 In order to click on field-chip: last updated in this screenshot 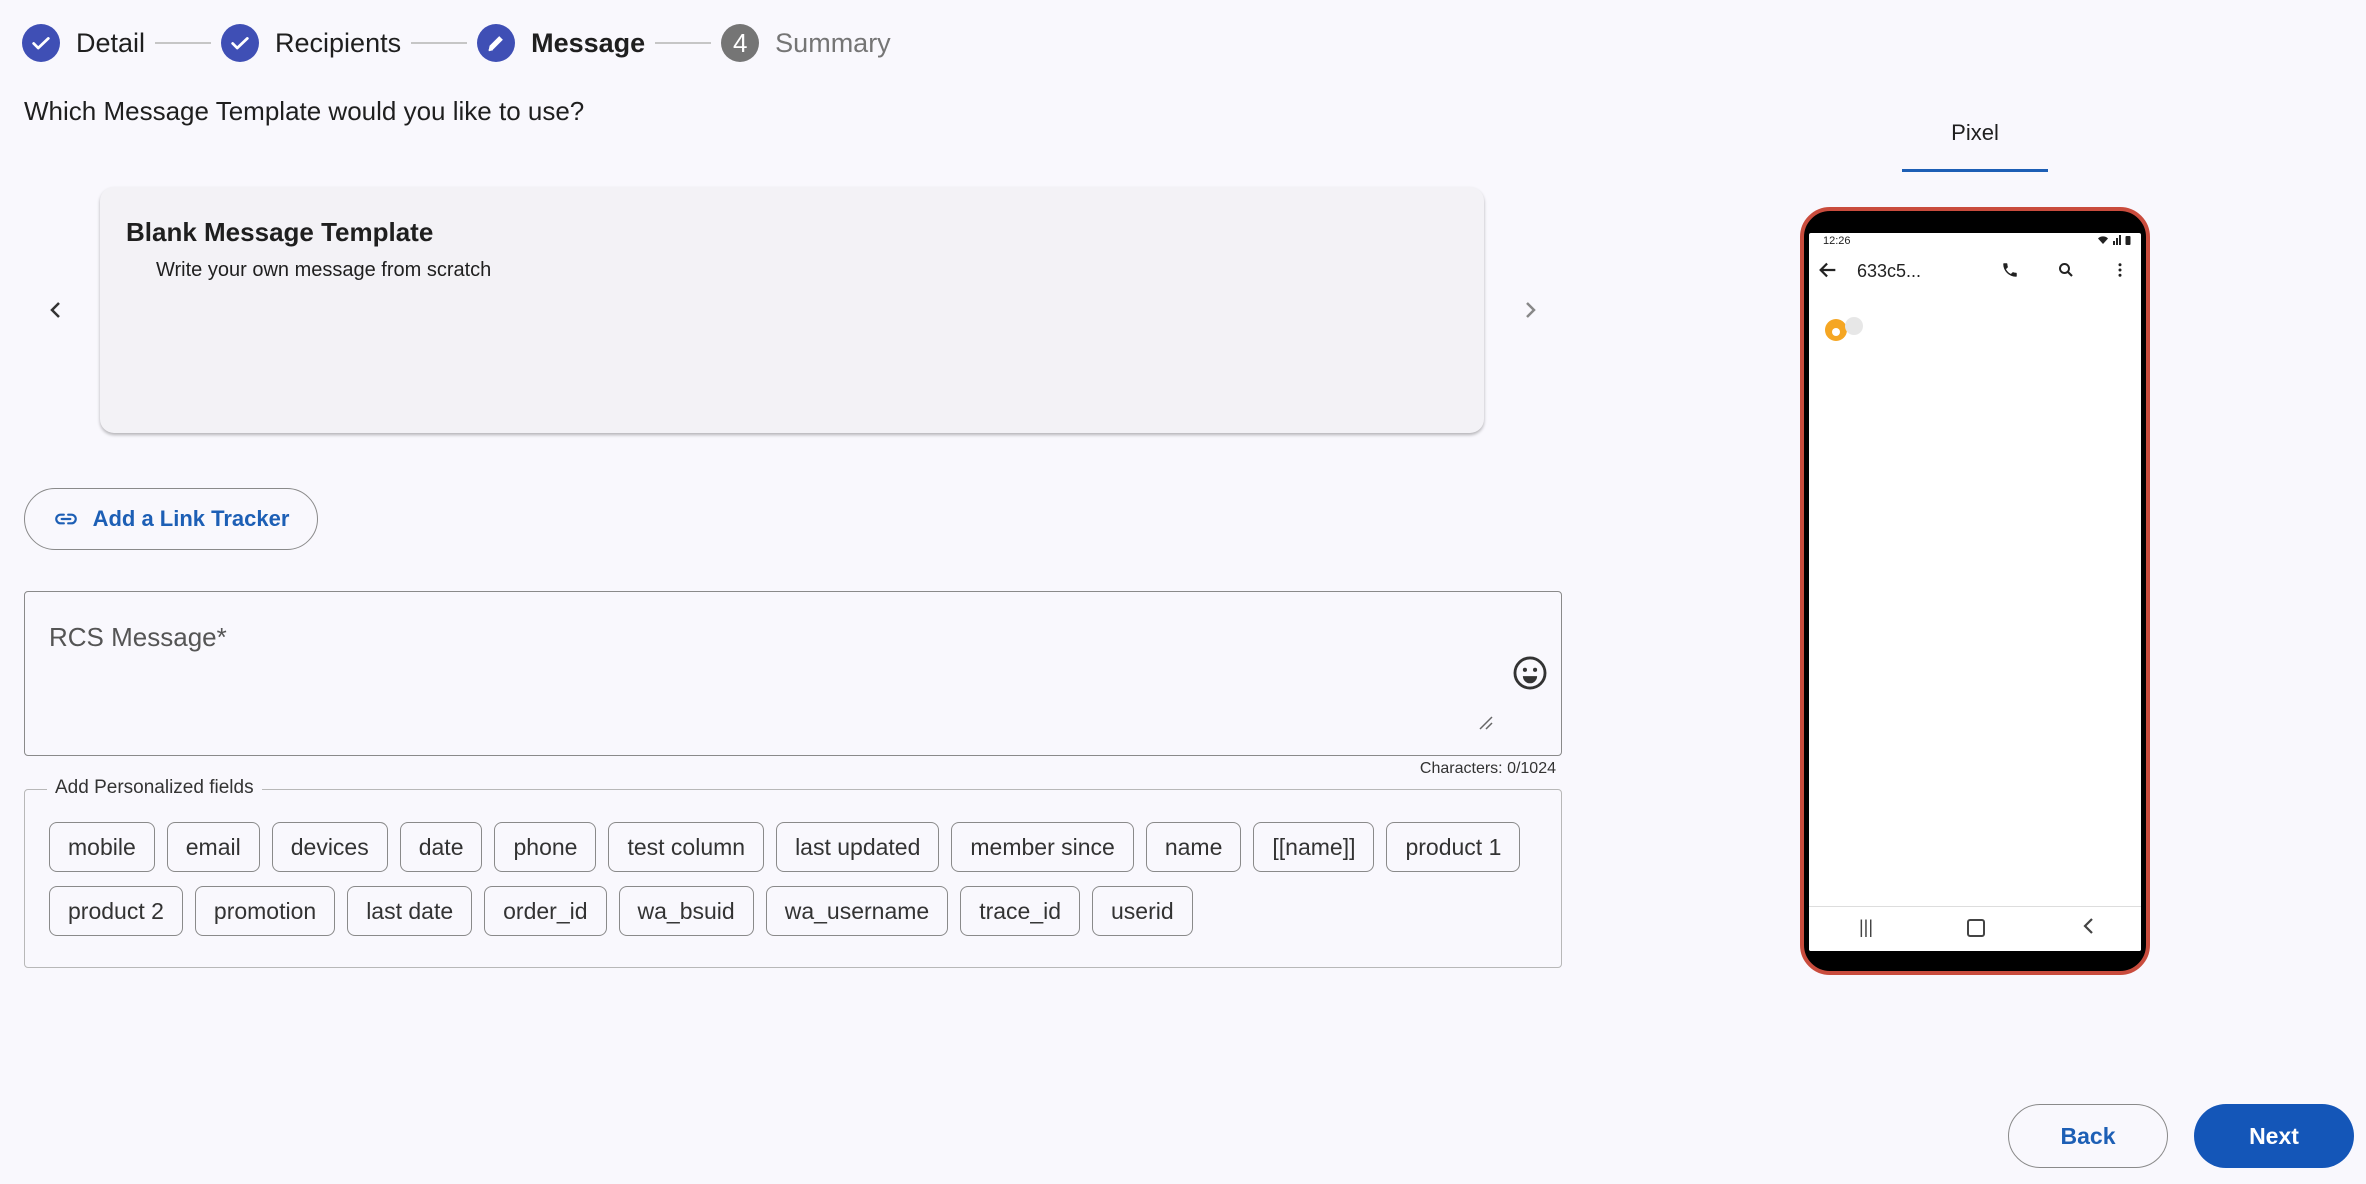, I will do `click(858, 847)`.